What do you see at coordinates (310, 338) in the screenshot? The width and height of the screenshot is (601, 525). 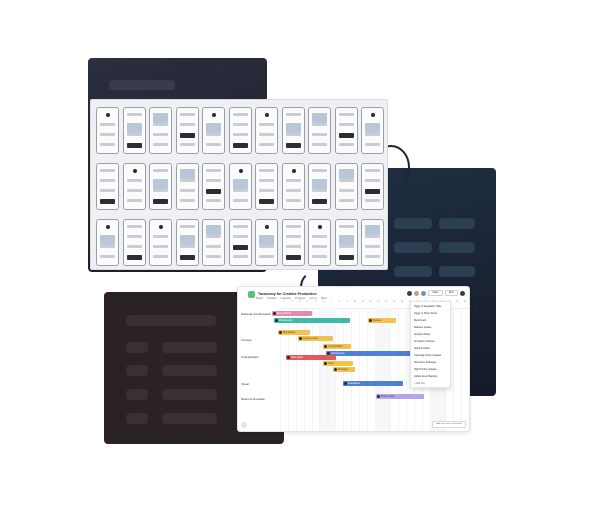 I see `task-label: Layout review` at bounding box center [310, 338].